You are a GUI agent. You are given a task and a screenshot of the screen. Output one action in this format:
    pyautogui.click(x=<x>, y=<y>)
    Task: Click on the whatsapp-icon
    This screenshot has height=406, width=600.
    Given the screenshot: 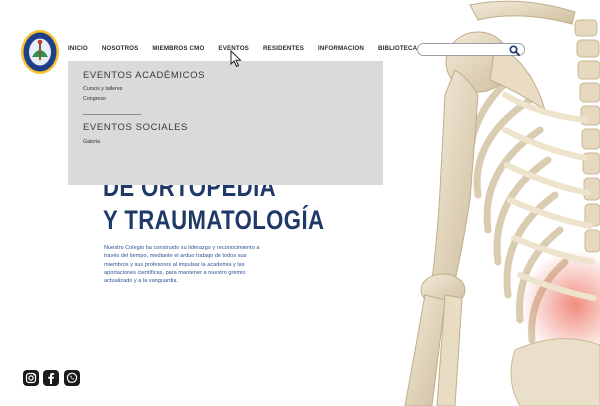 What is the action you would take?
    pyautogui.click(x=72, y=378)
    